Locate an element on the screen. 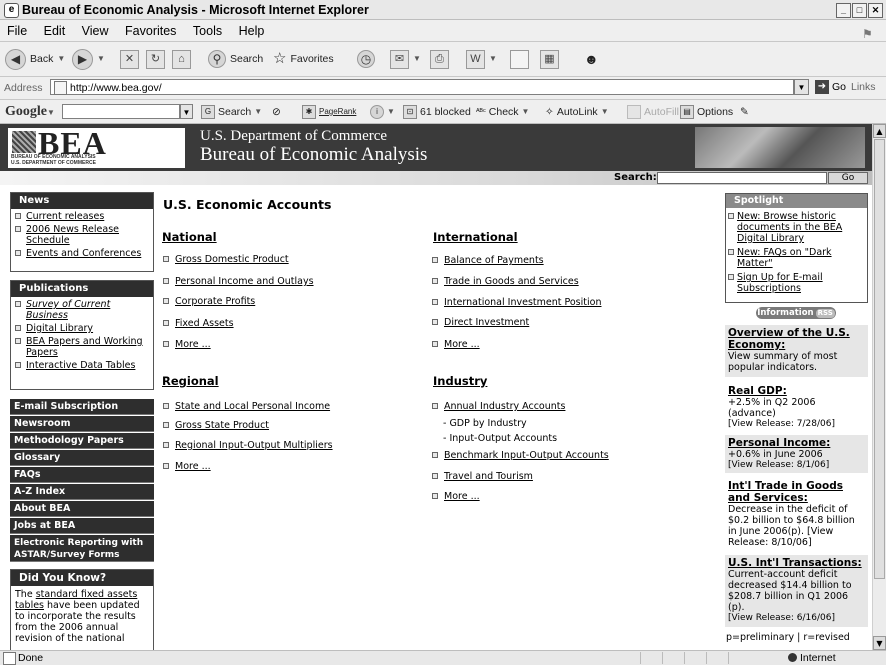 The width and height of the screenshot is (886, 665). menu-help: Help is located at coordinates (252, 31).